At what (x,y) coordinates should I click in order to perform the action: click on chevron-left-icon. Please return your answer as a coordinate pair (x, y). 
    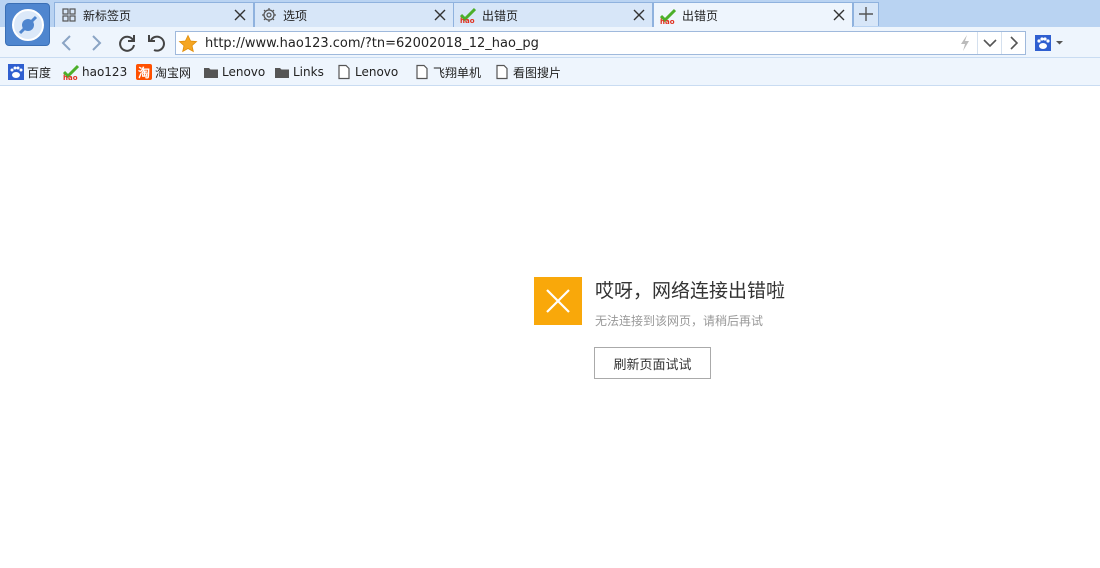
    Looking at the image, I should click on (66, 43).